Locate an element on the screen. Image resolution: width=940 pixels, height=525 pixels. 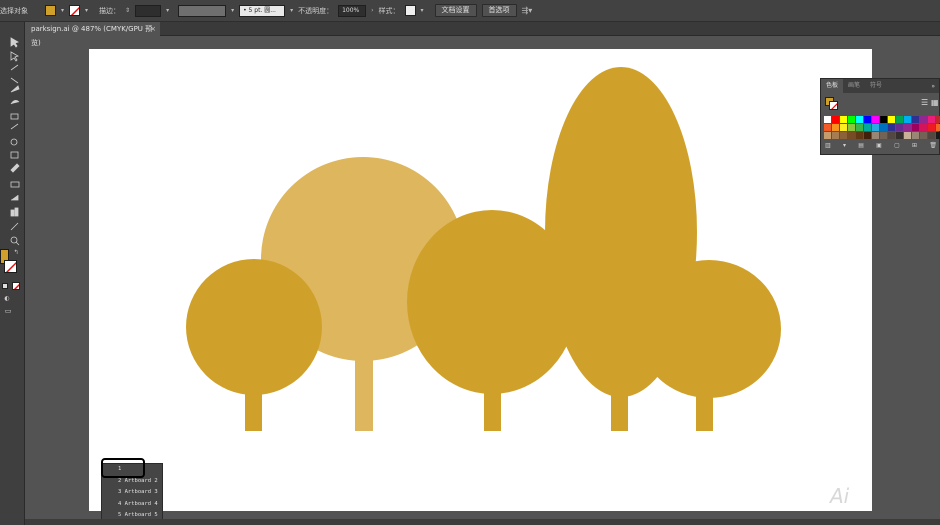
fill-dropdown-icon: ▾ is located at coordinates (62, 10).